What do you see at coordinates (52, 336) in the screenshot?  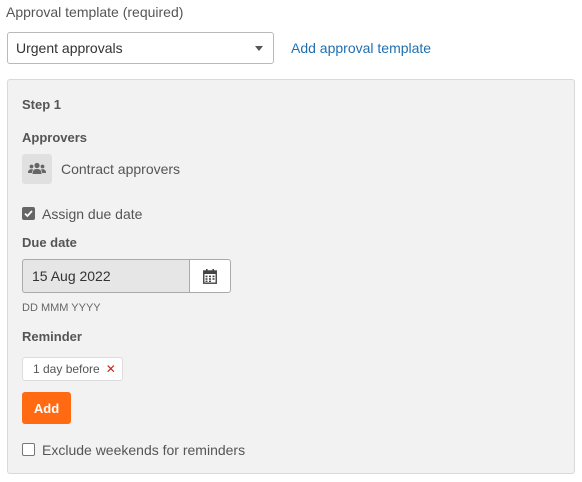 I see `reminder-label: Reminder` at bounding box center [52, 336].